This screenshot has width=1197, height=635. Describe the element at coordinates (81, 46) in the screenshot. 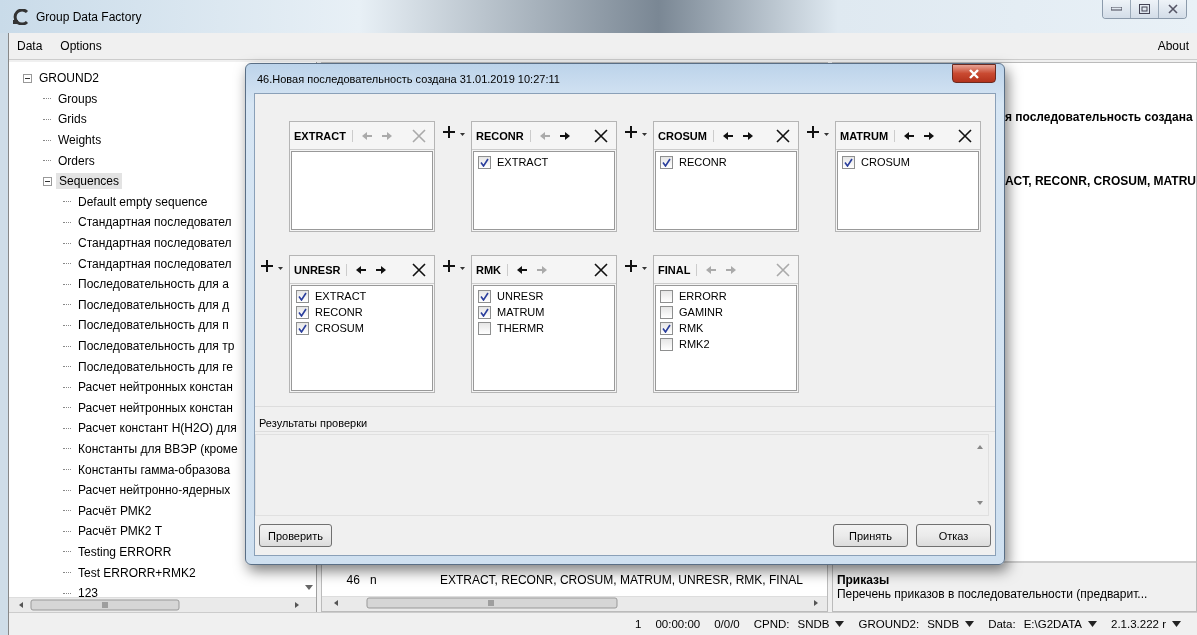

I see `menu-item: Options` at that location.